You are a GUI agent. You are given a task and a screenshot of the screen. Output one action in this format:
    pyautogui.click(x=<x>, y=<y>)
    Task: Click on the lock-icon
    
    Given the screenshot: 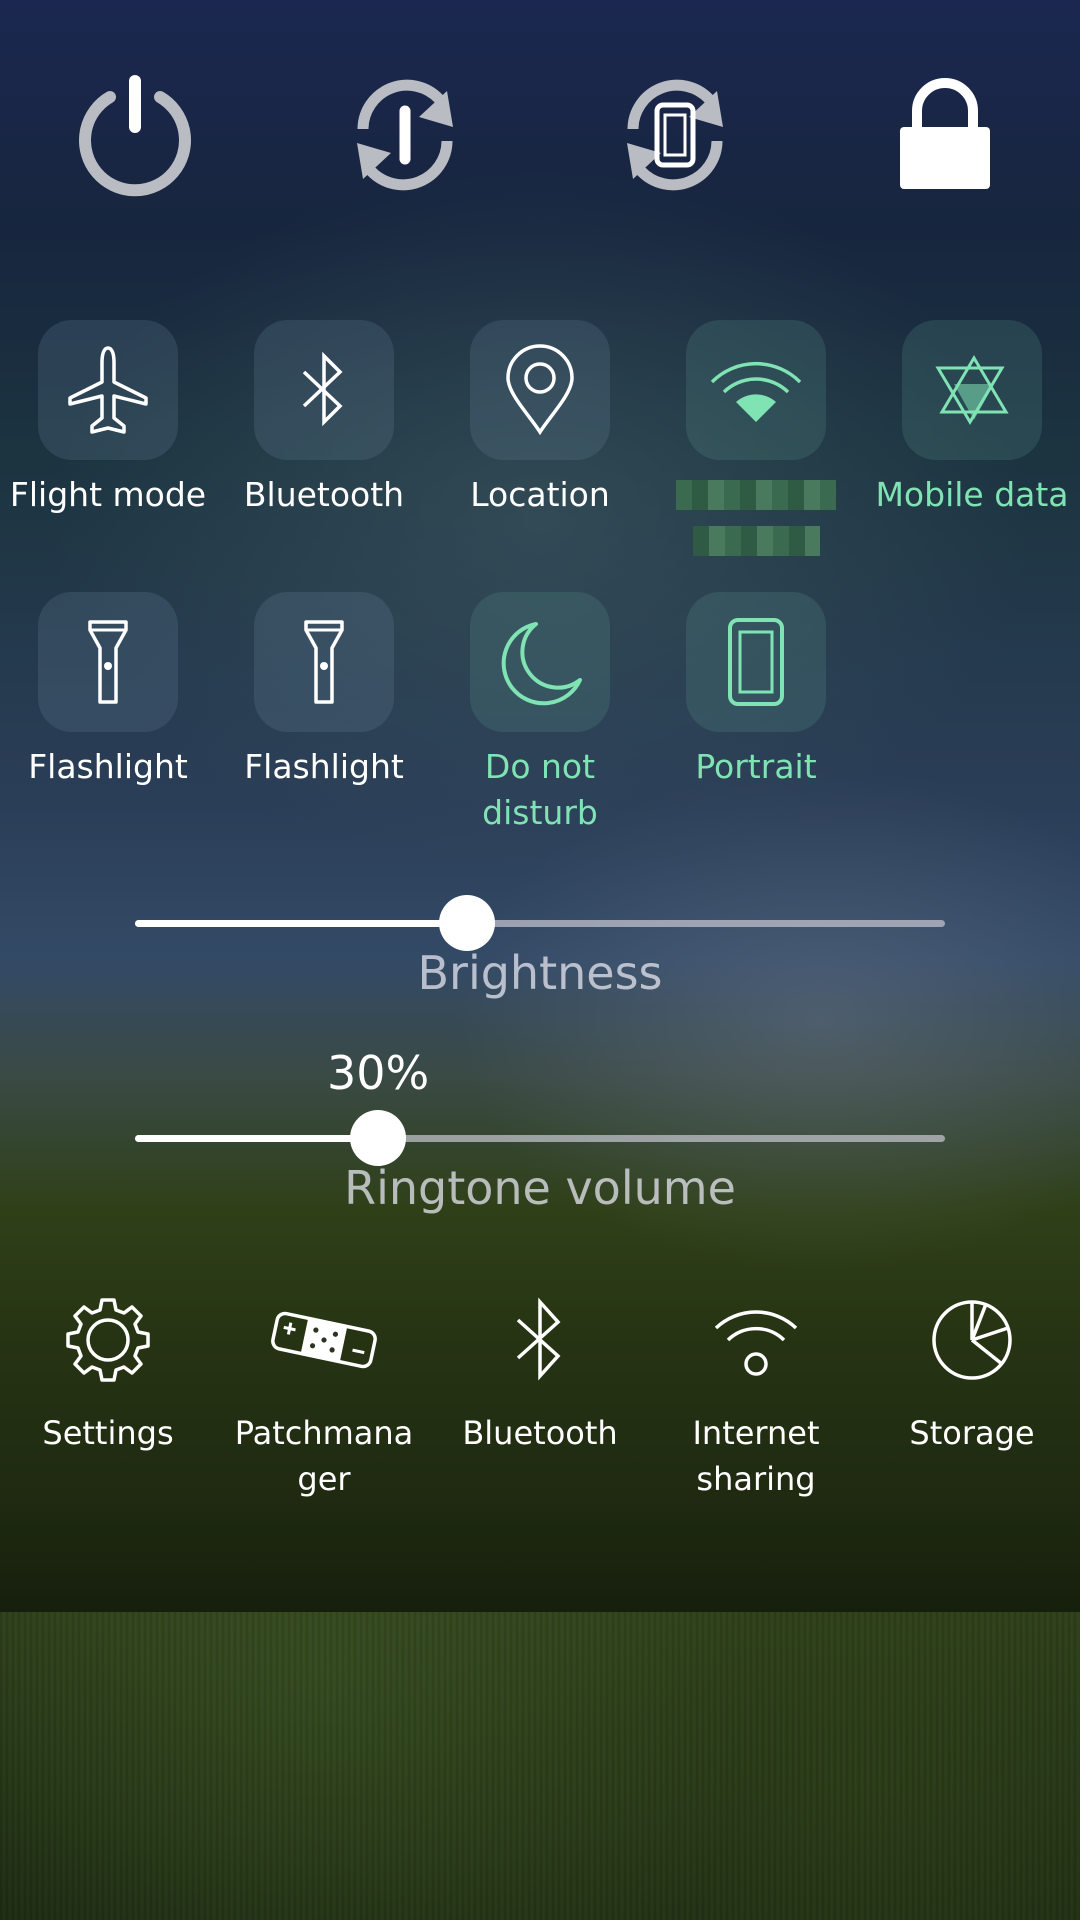 What is the action you would take?
    pyautogui.click(x=945, y=133)
    